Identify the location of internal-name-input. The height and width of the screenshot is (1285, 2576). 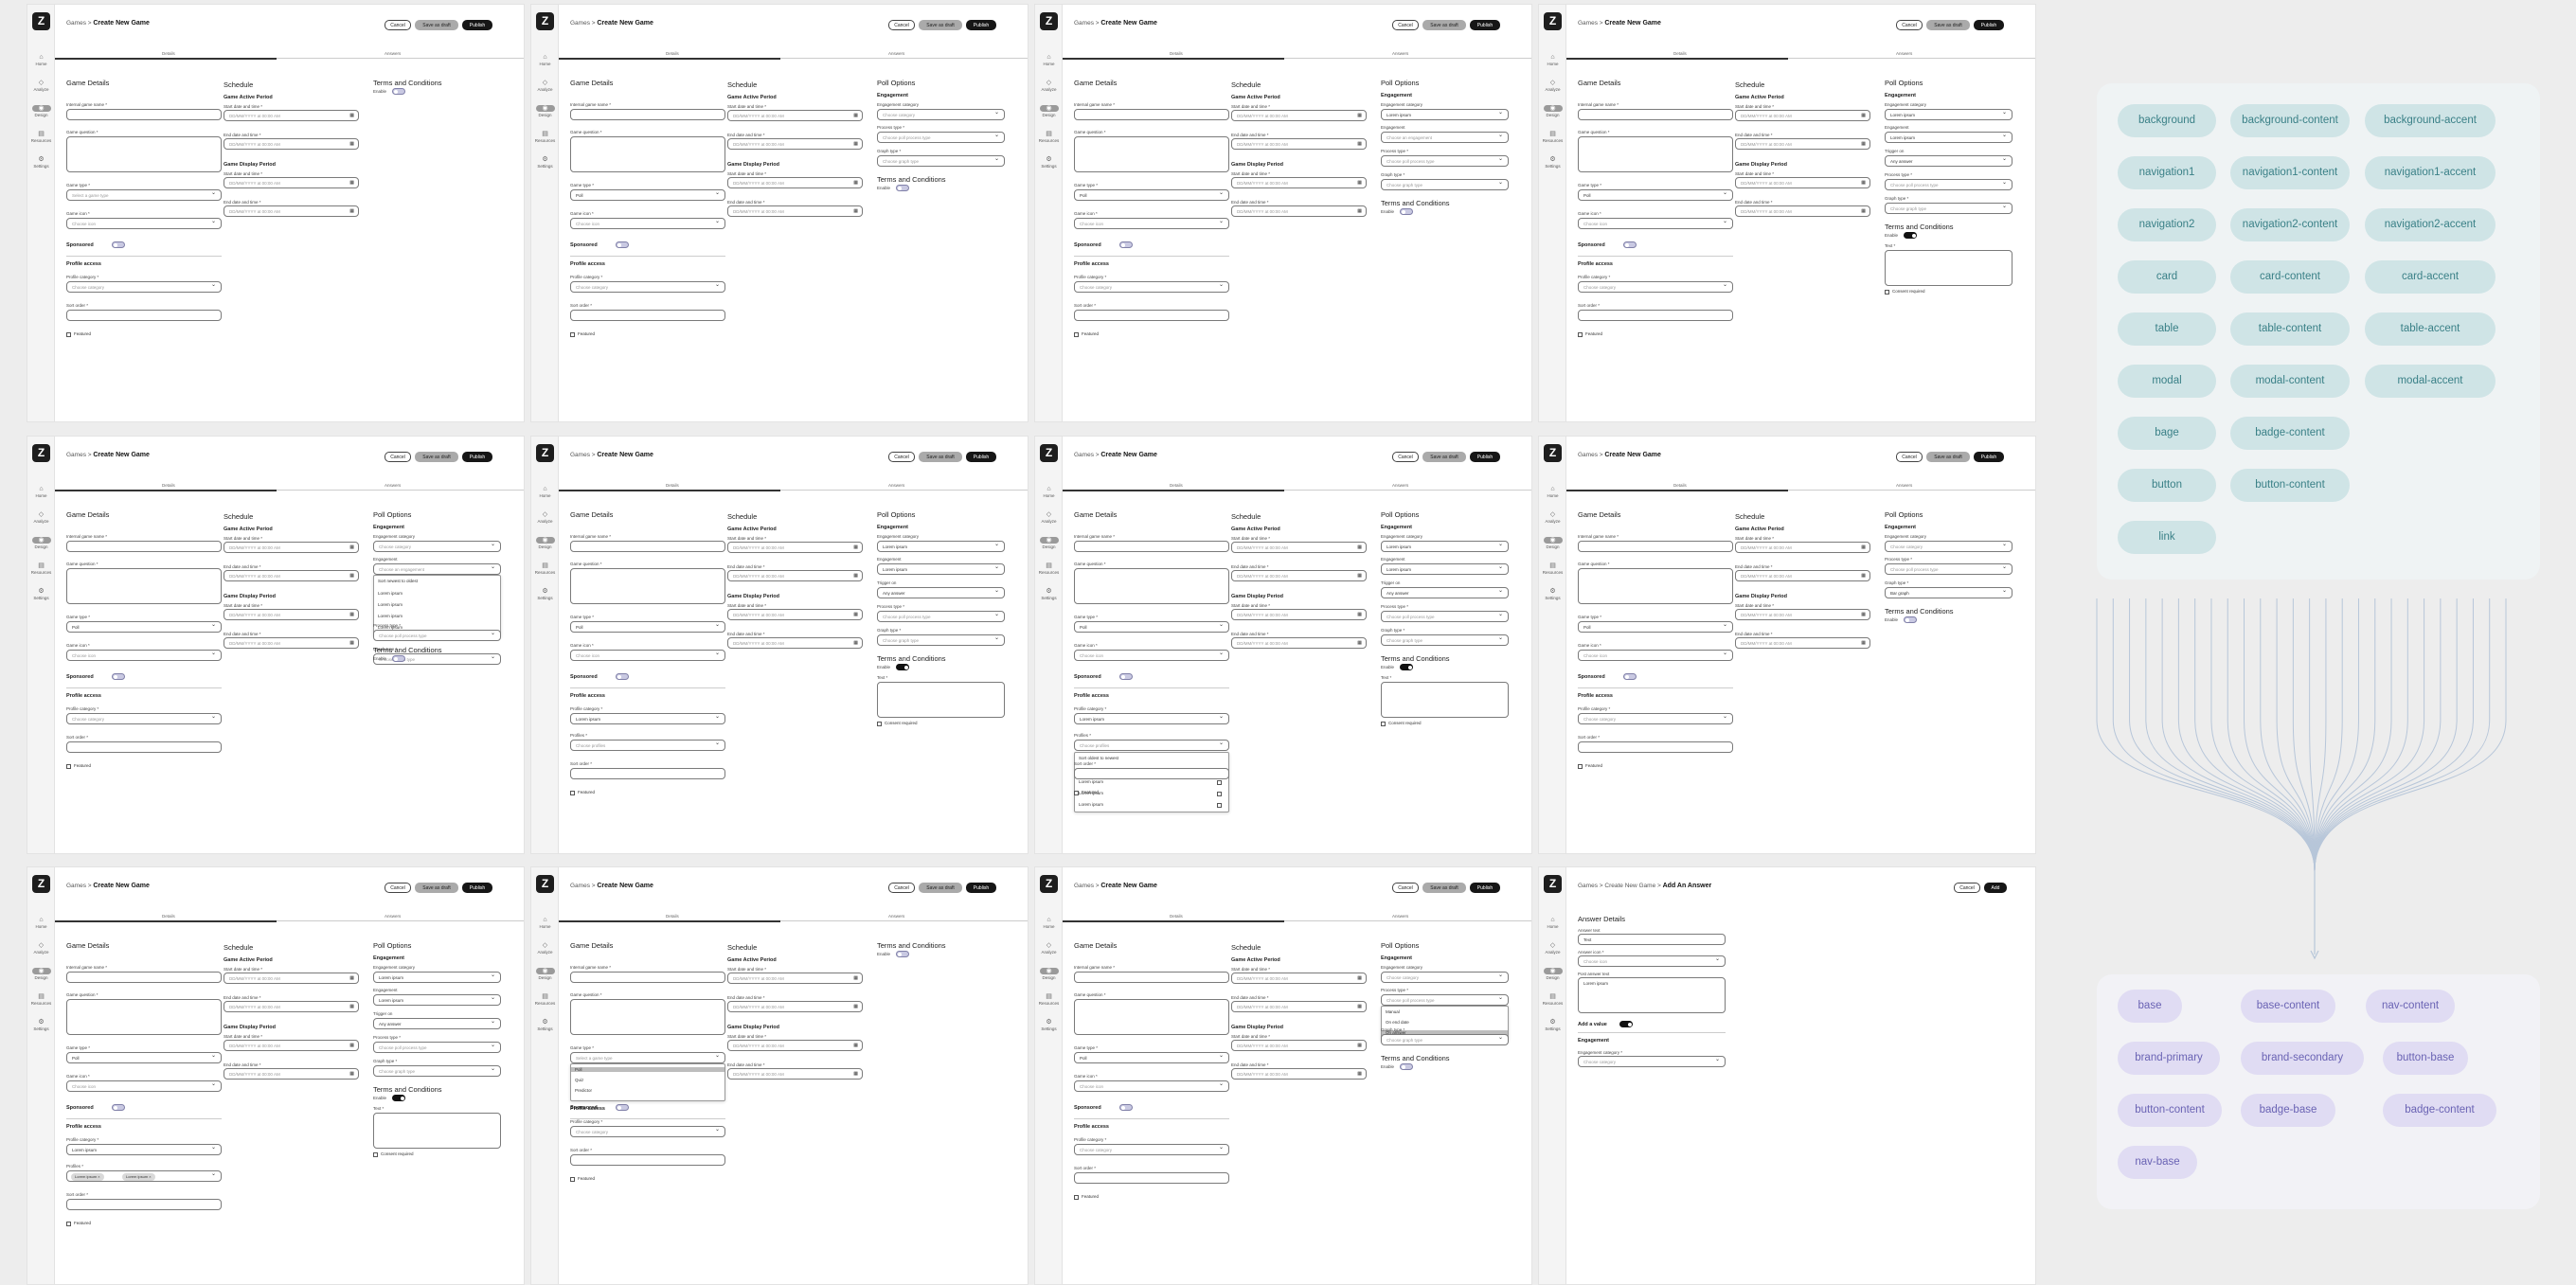
(1151, 546).